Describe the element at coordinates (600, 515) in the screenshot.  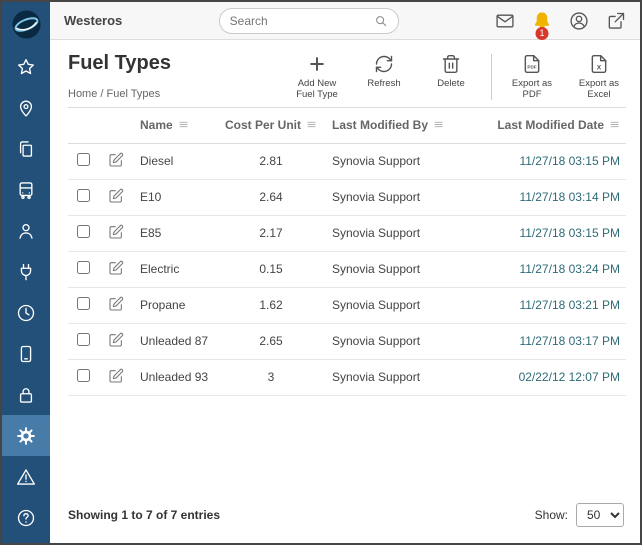
I see `page-size-select: 50` at that location.